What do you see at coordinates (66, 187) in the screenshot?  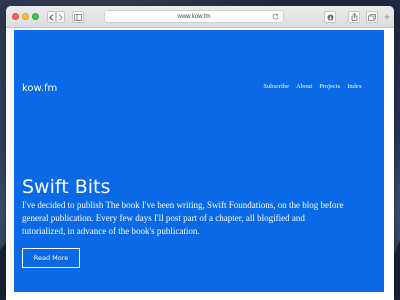 I see `post-title: Swift Bits` at bounding box center [66, 187].